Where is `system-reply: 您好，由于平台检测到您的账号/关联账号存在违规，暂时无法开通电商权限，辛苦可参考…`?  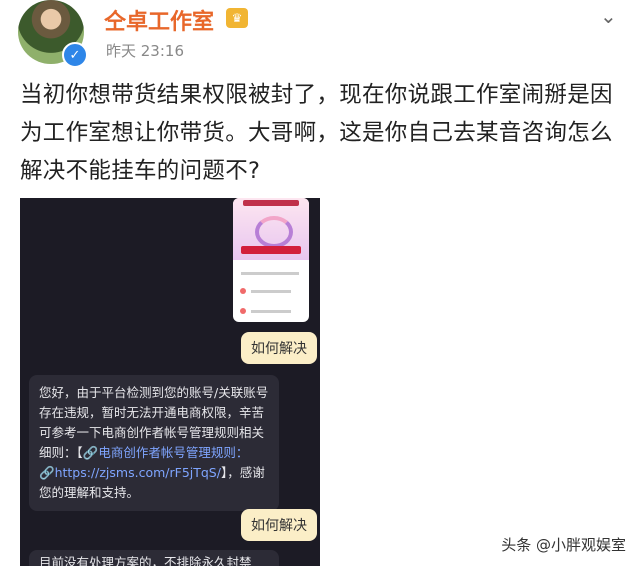
system-reply: 您好，由于平台检测到您的账号/关联账号存在违规，暂时无法开通电商权限，辛苦可参考… is located at coordinates (154, 443).